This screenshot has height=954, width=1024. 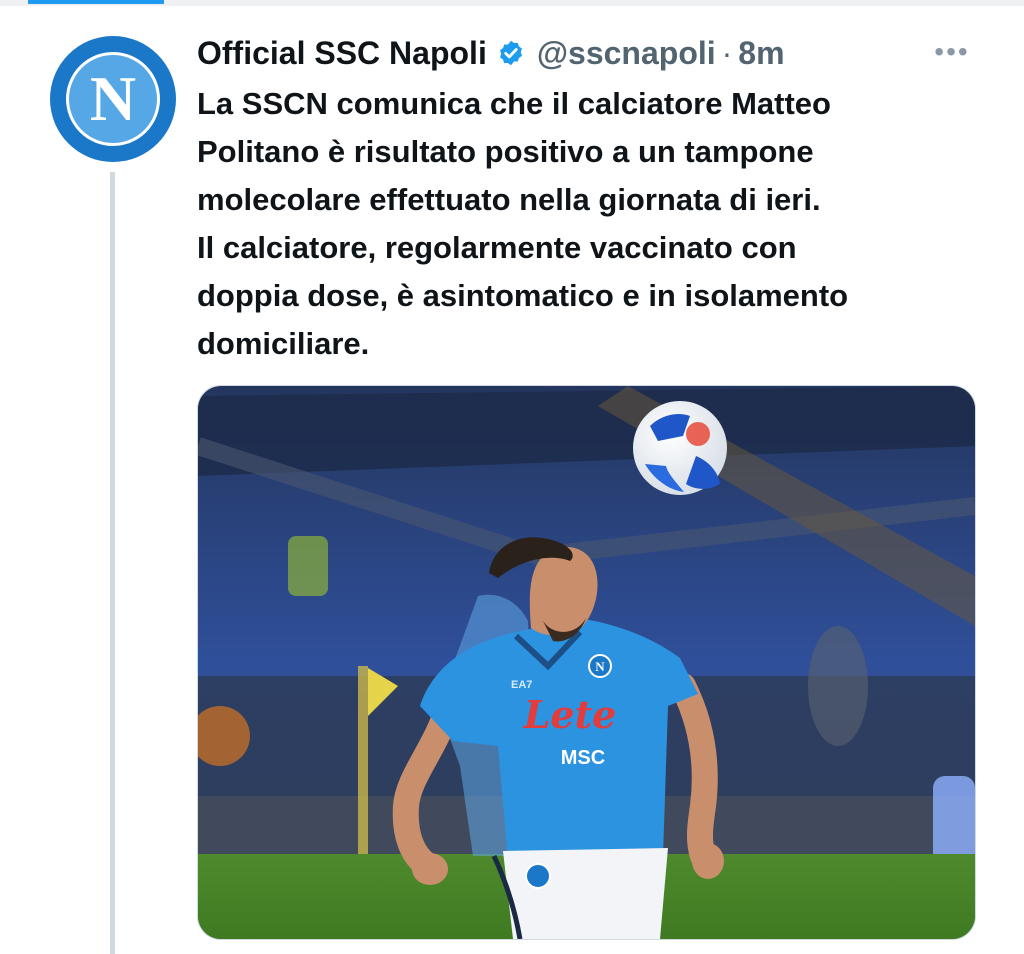 I want to click on top-divider, so click(x=512, y=3).